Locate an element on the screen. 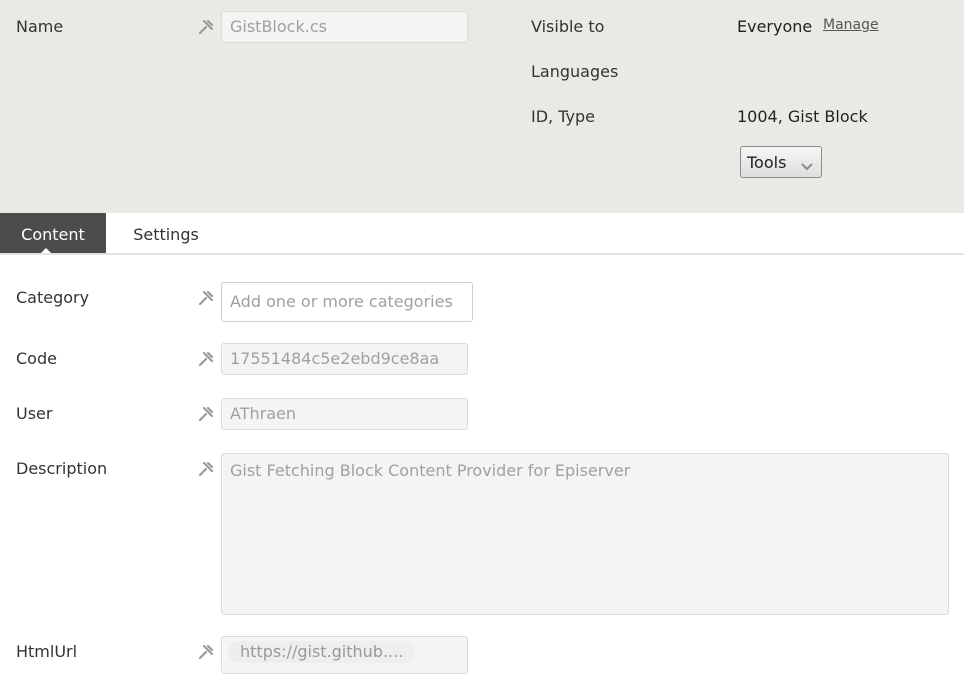  category-input: Add one or more categories is located at coordinates (347, 302).